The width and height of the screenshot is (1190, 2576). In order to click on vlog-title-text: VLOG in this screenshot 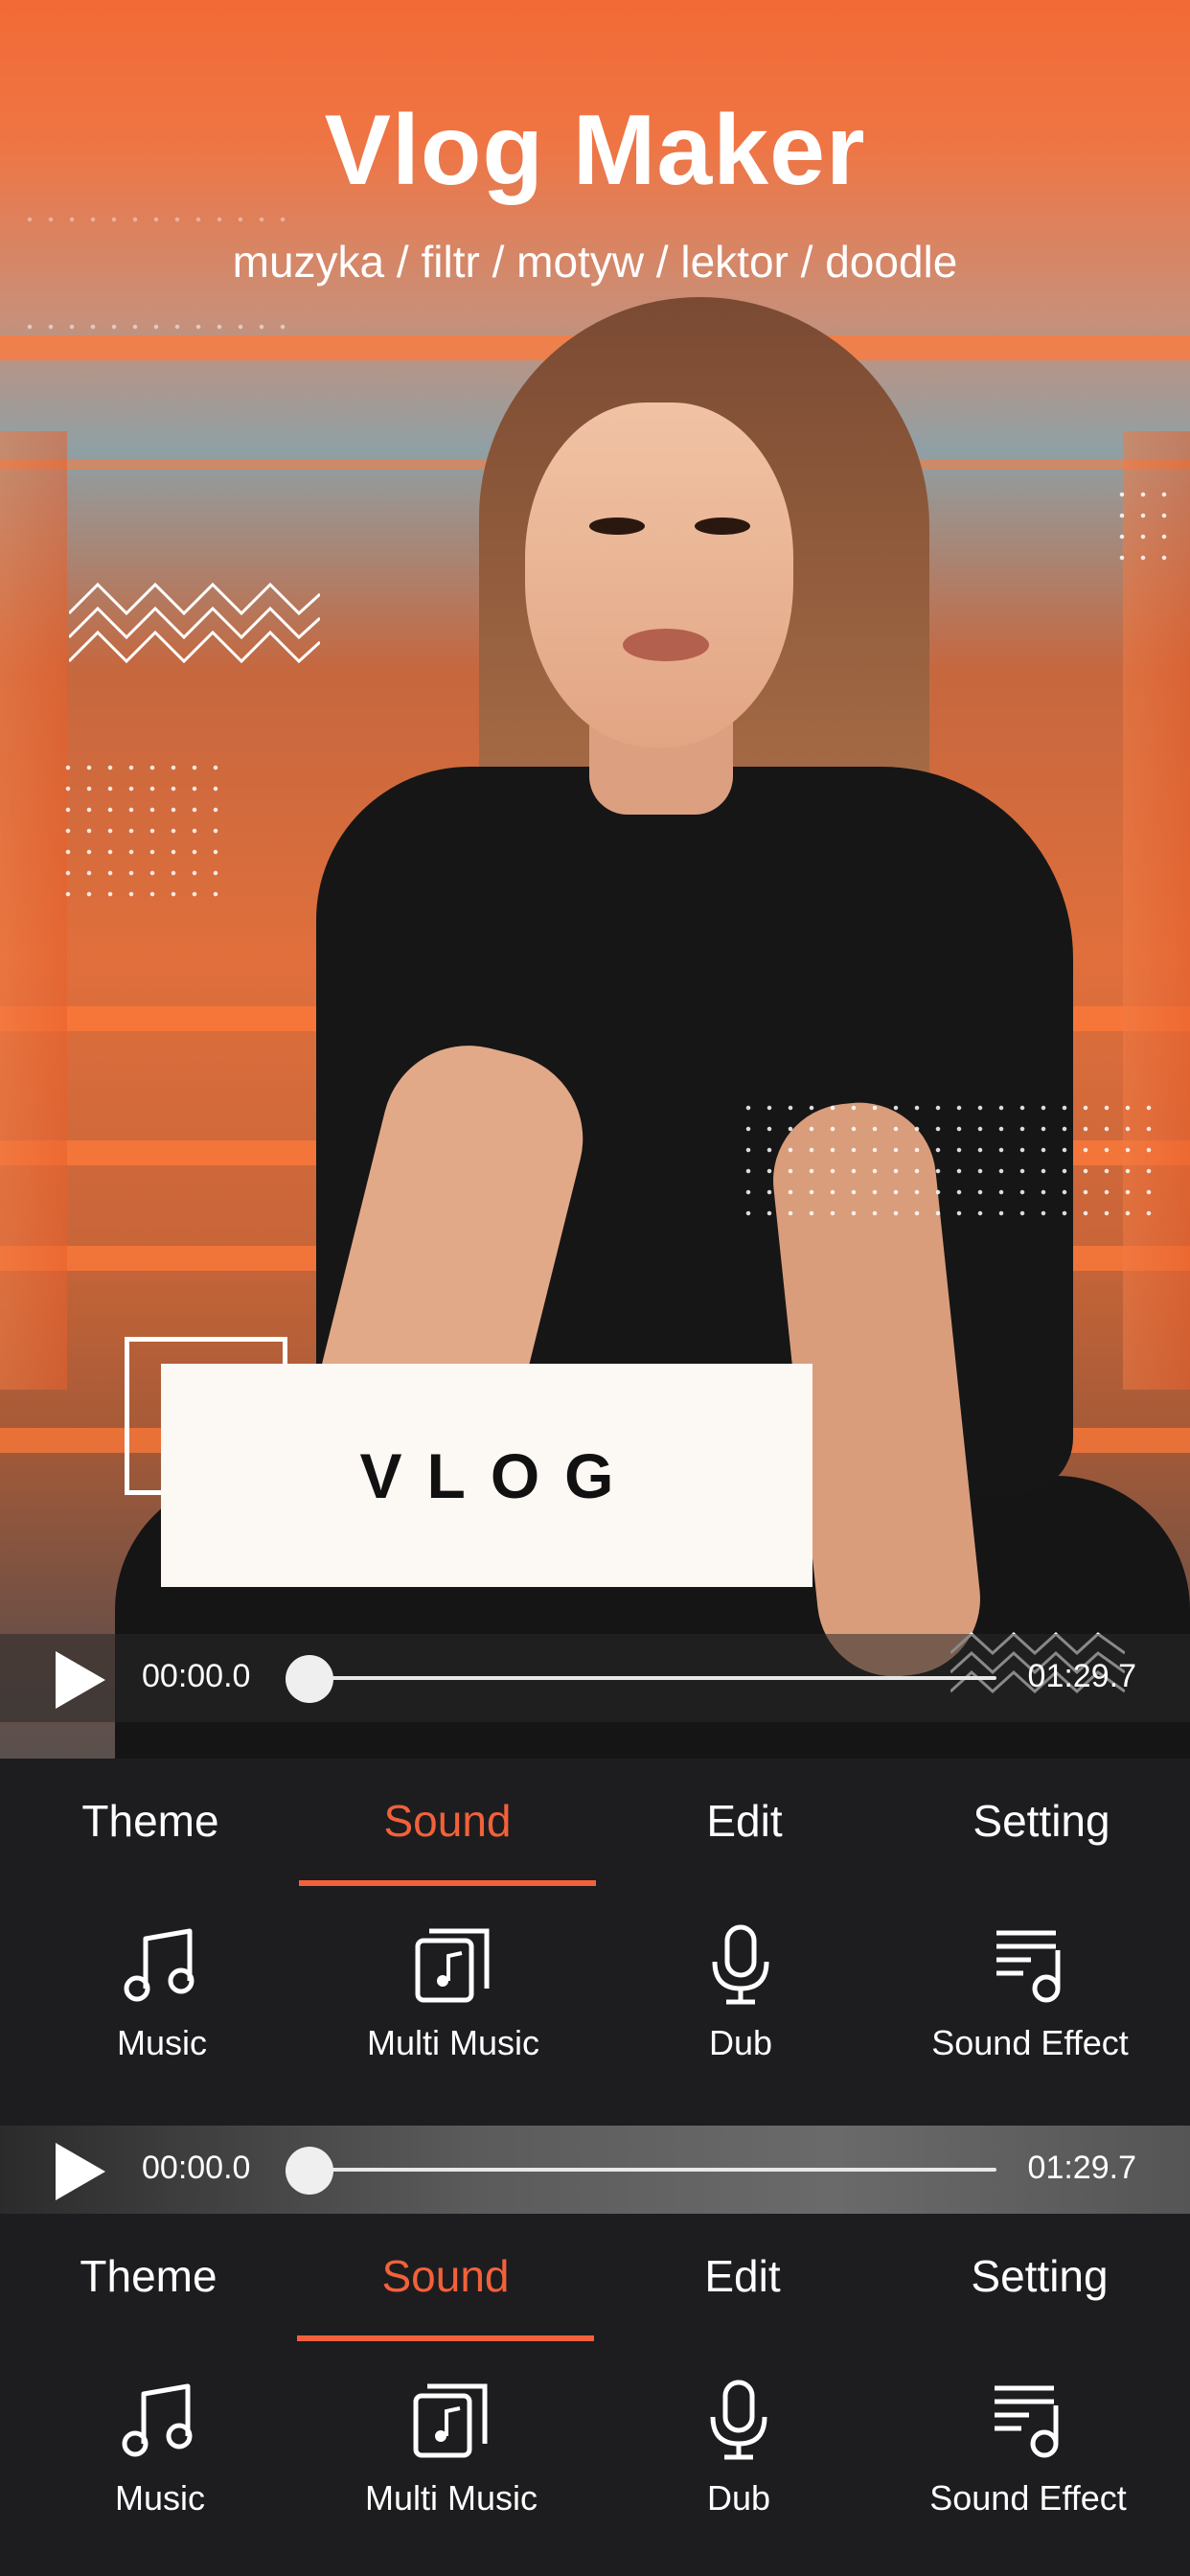, I will do `click(499, 1475)`.